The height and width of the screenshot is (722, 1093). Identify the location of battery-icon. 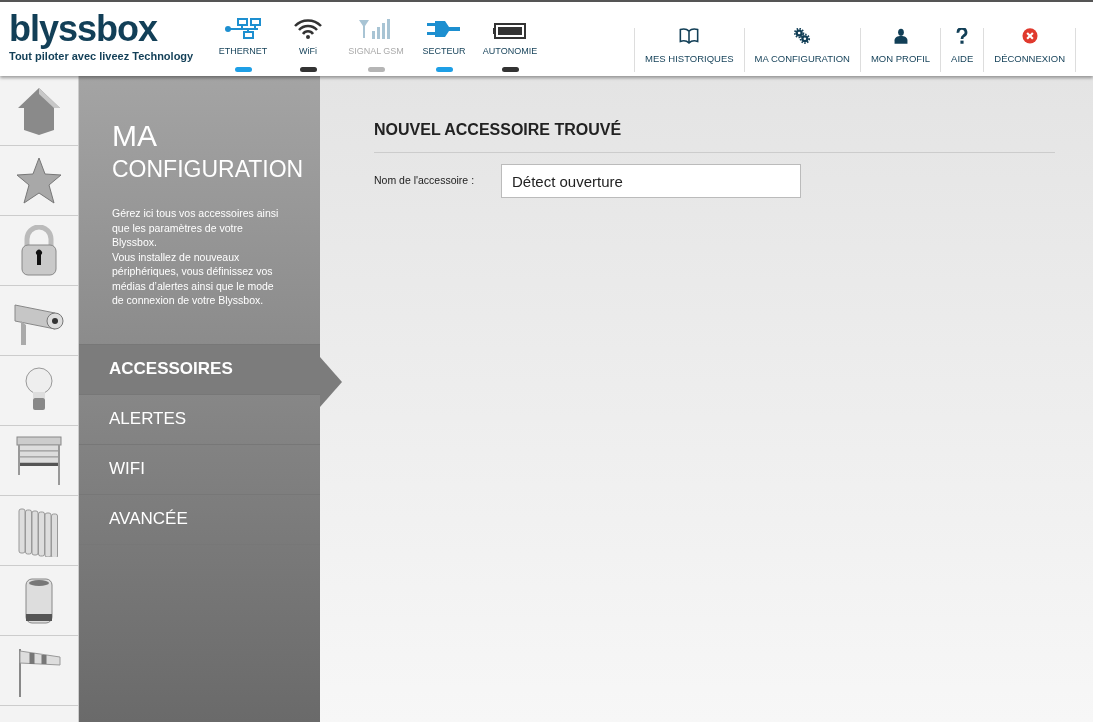
(510, 31).